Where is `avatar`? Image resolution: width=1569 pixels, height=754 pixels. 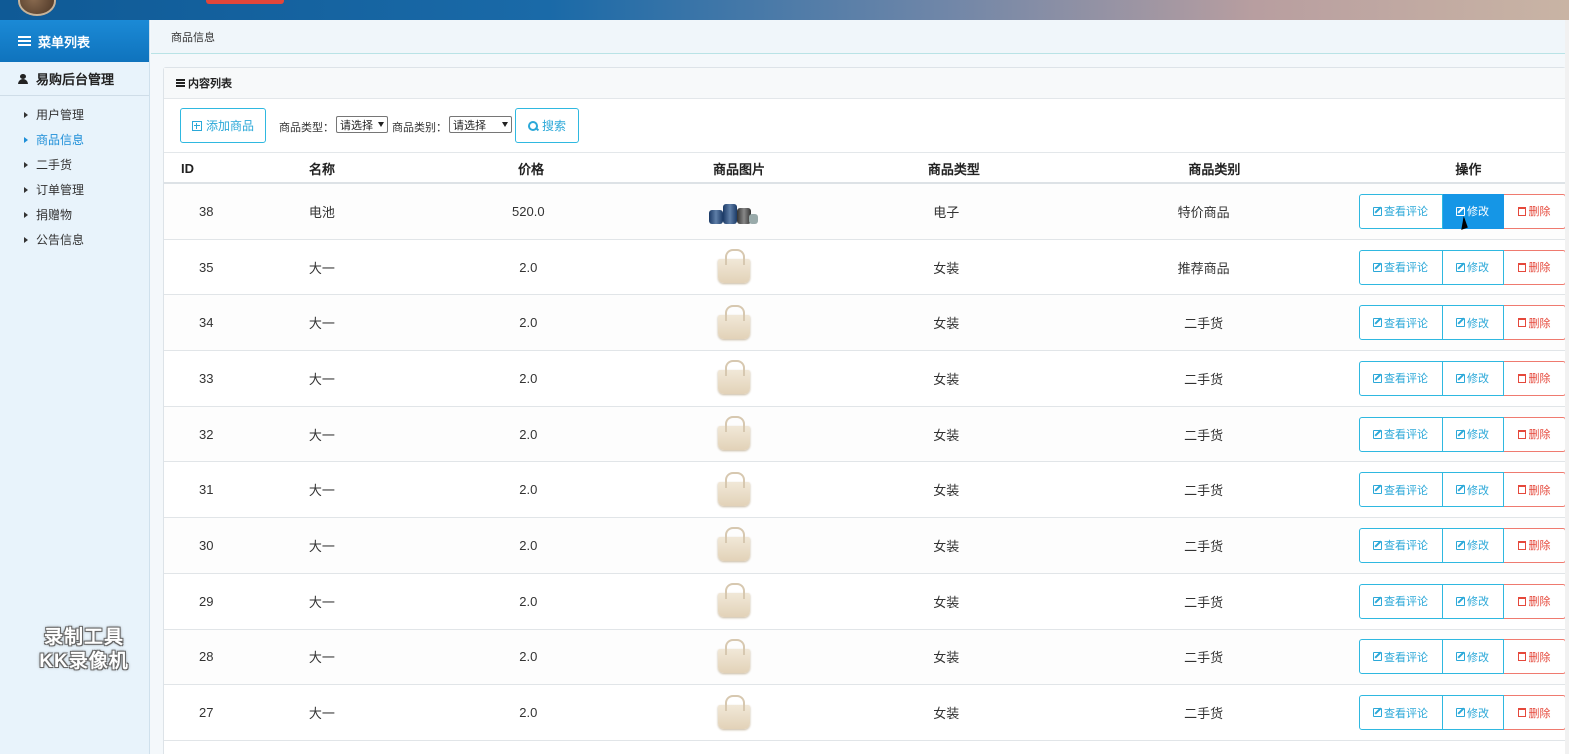 avatar is located at coordinates (37, 8).